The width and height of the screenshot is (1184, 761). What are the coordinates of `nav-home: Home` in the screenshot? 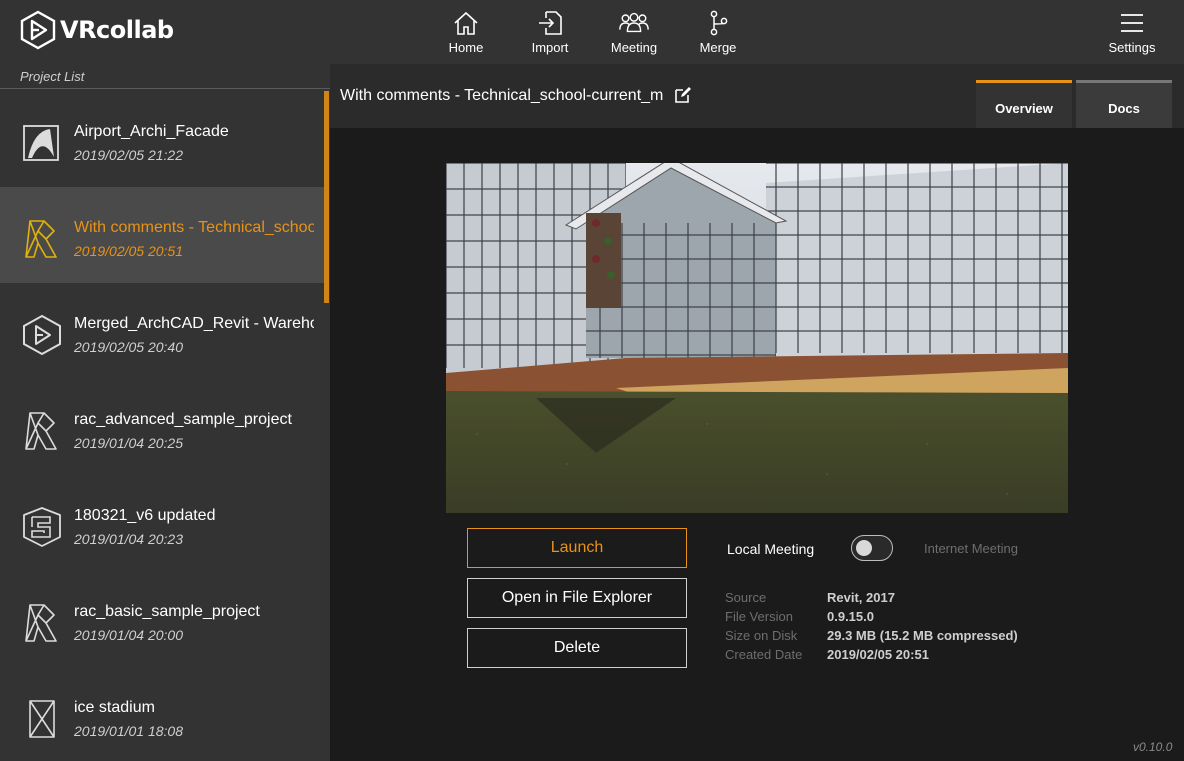 It's located at (466, 35).